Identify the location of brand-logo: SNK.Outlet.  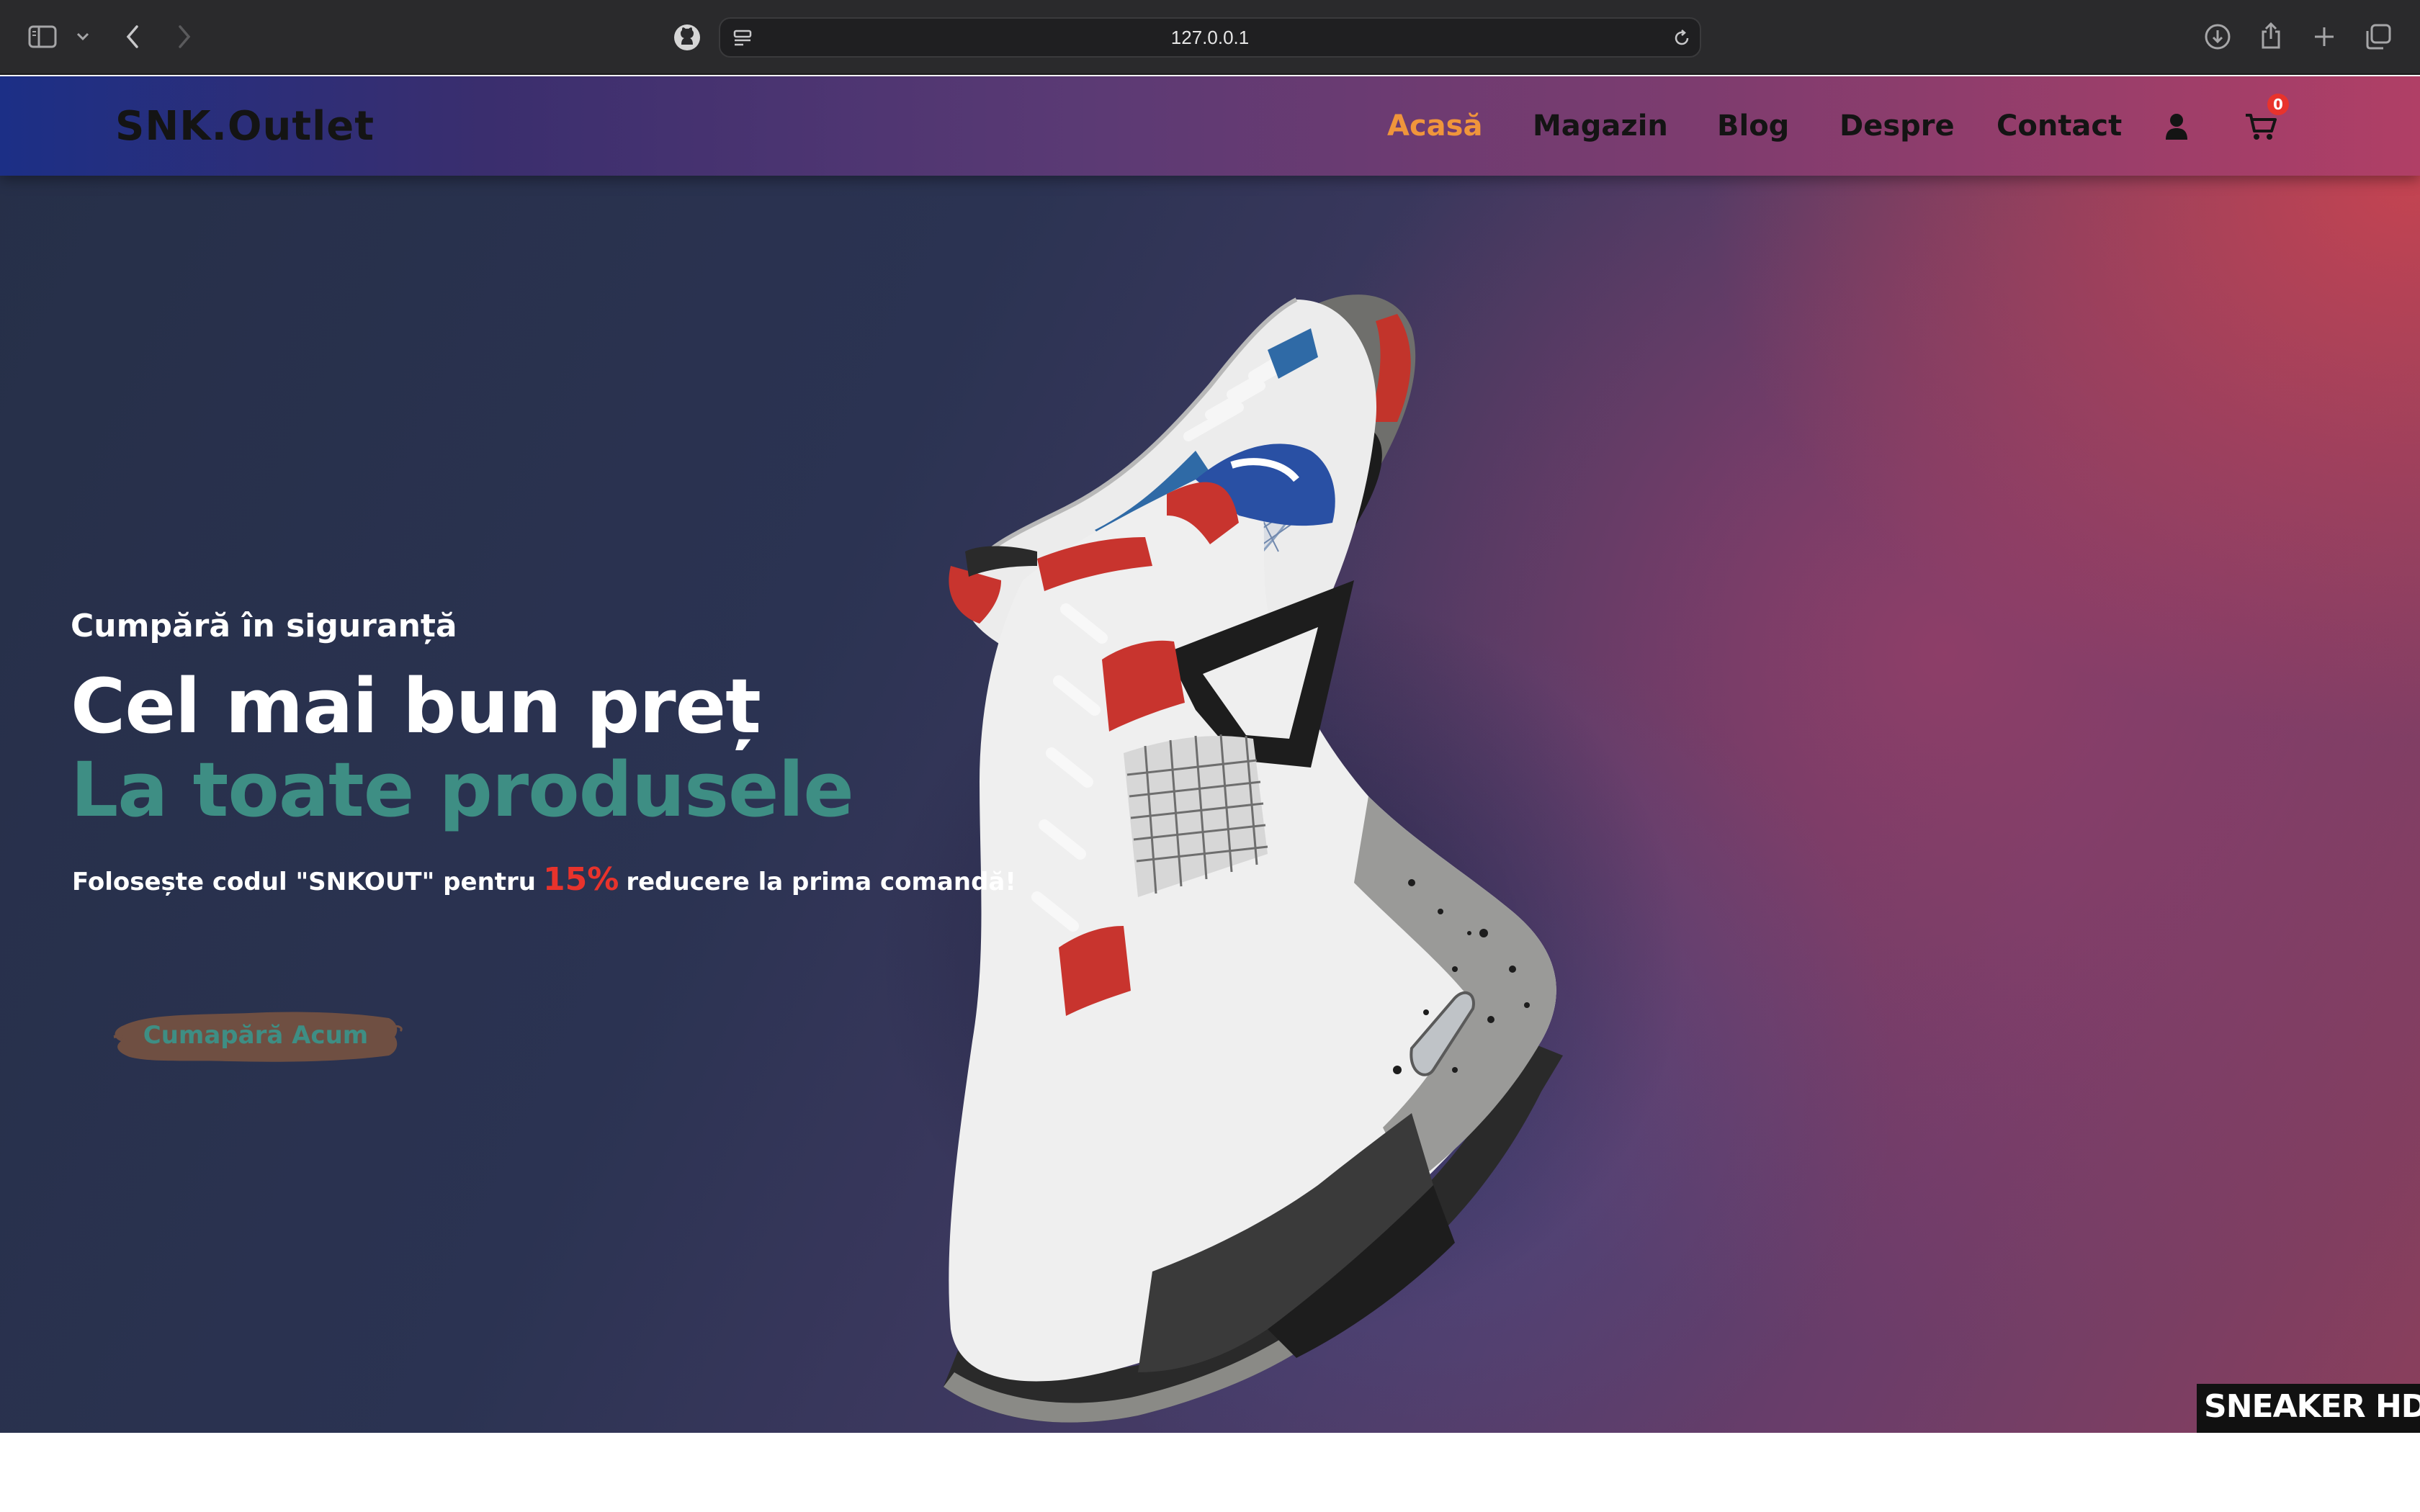
(245, 126).